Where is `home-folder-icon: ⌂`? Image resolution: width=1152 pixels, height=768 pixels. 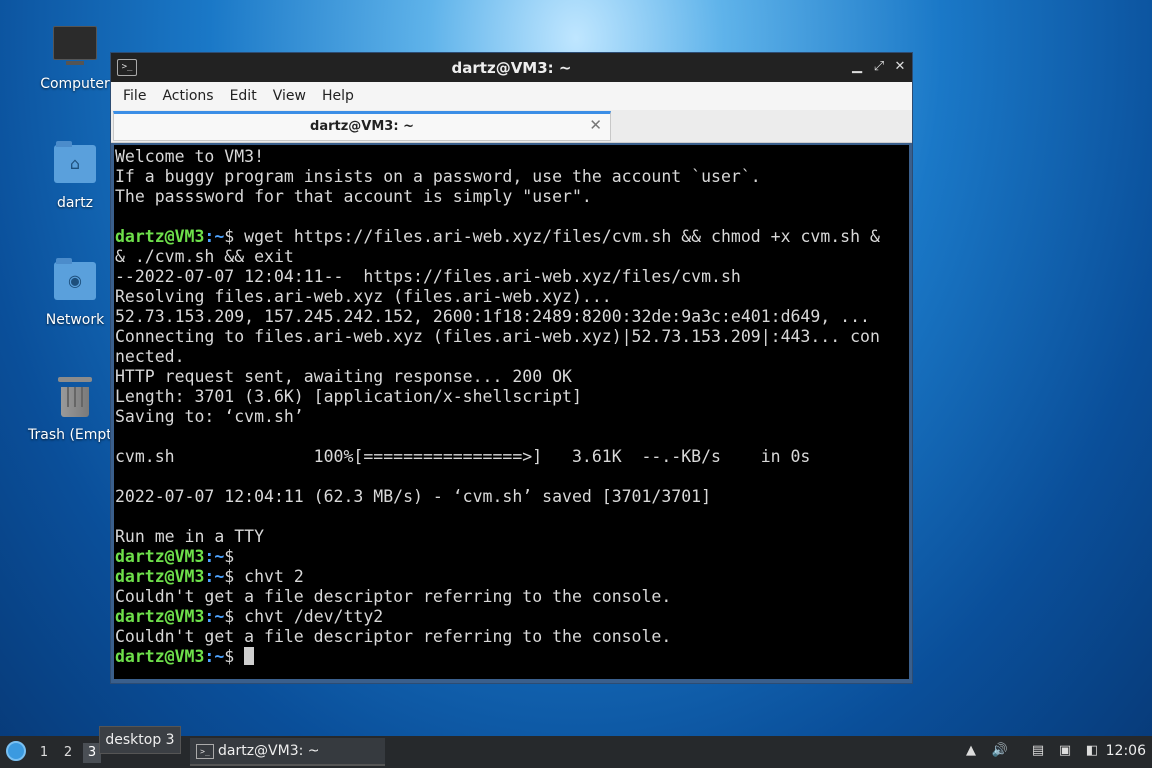 home-folder-icon: ⌂ is located at coordinates (75, 165).